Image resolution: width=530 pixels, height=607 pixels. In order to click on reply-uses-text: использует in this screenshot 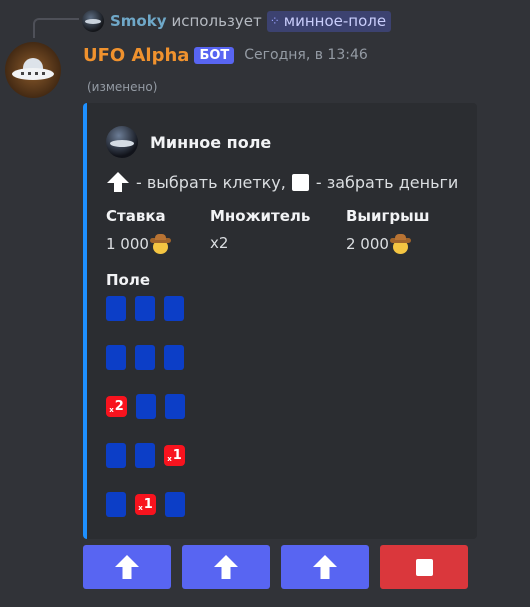, I will do `click(216, 21)`.